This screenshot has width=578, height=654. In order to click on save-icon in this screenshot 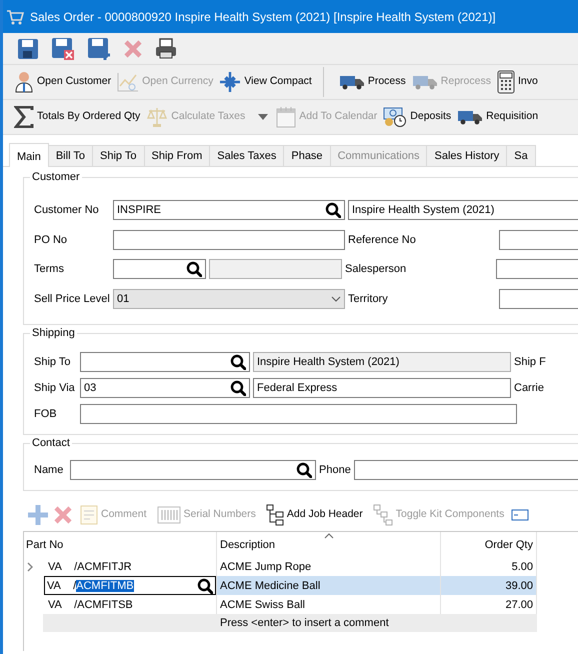, I will do `click(28, 49)`.